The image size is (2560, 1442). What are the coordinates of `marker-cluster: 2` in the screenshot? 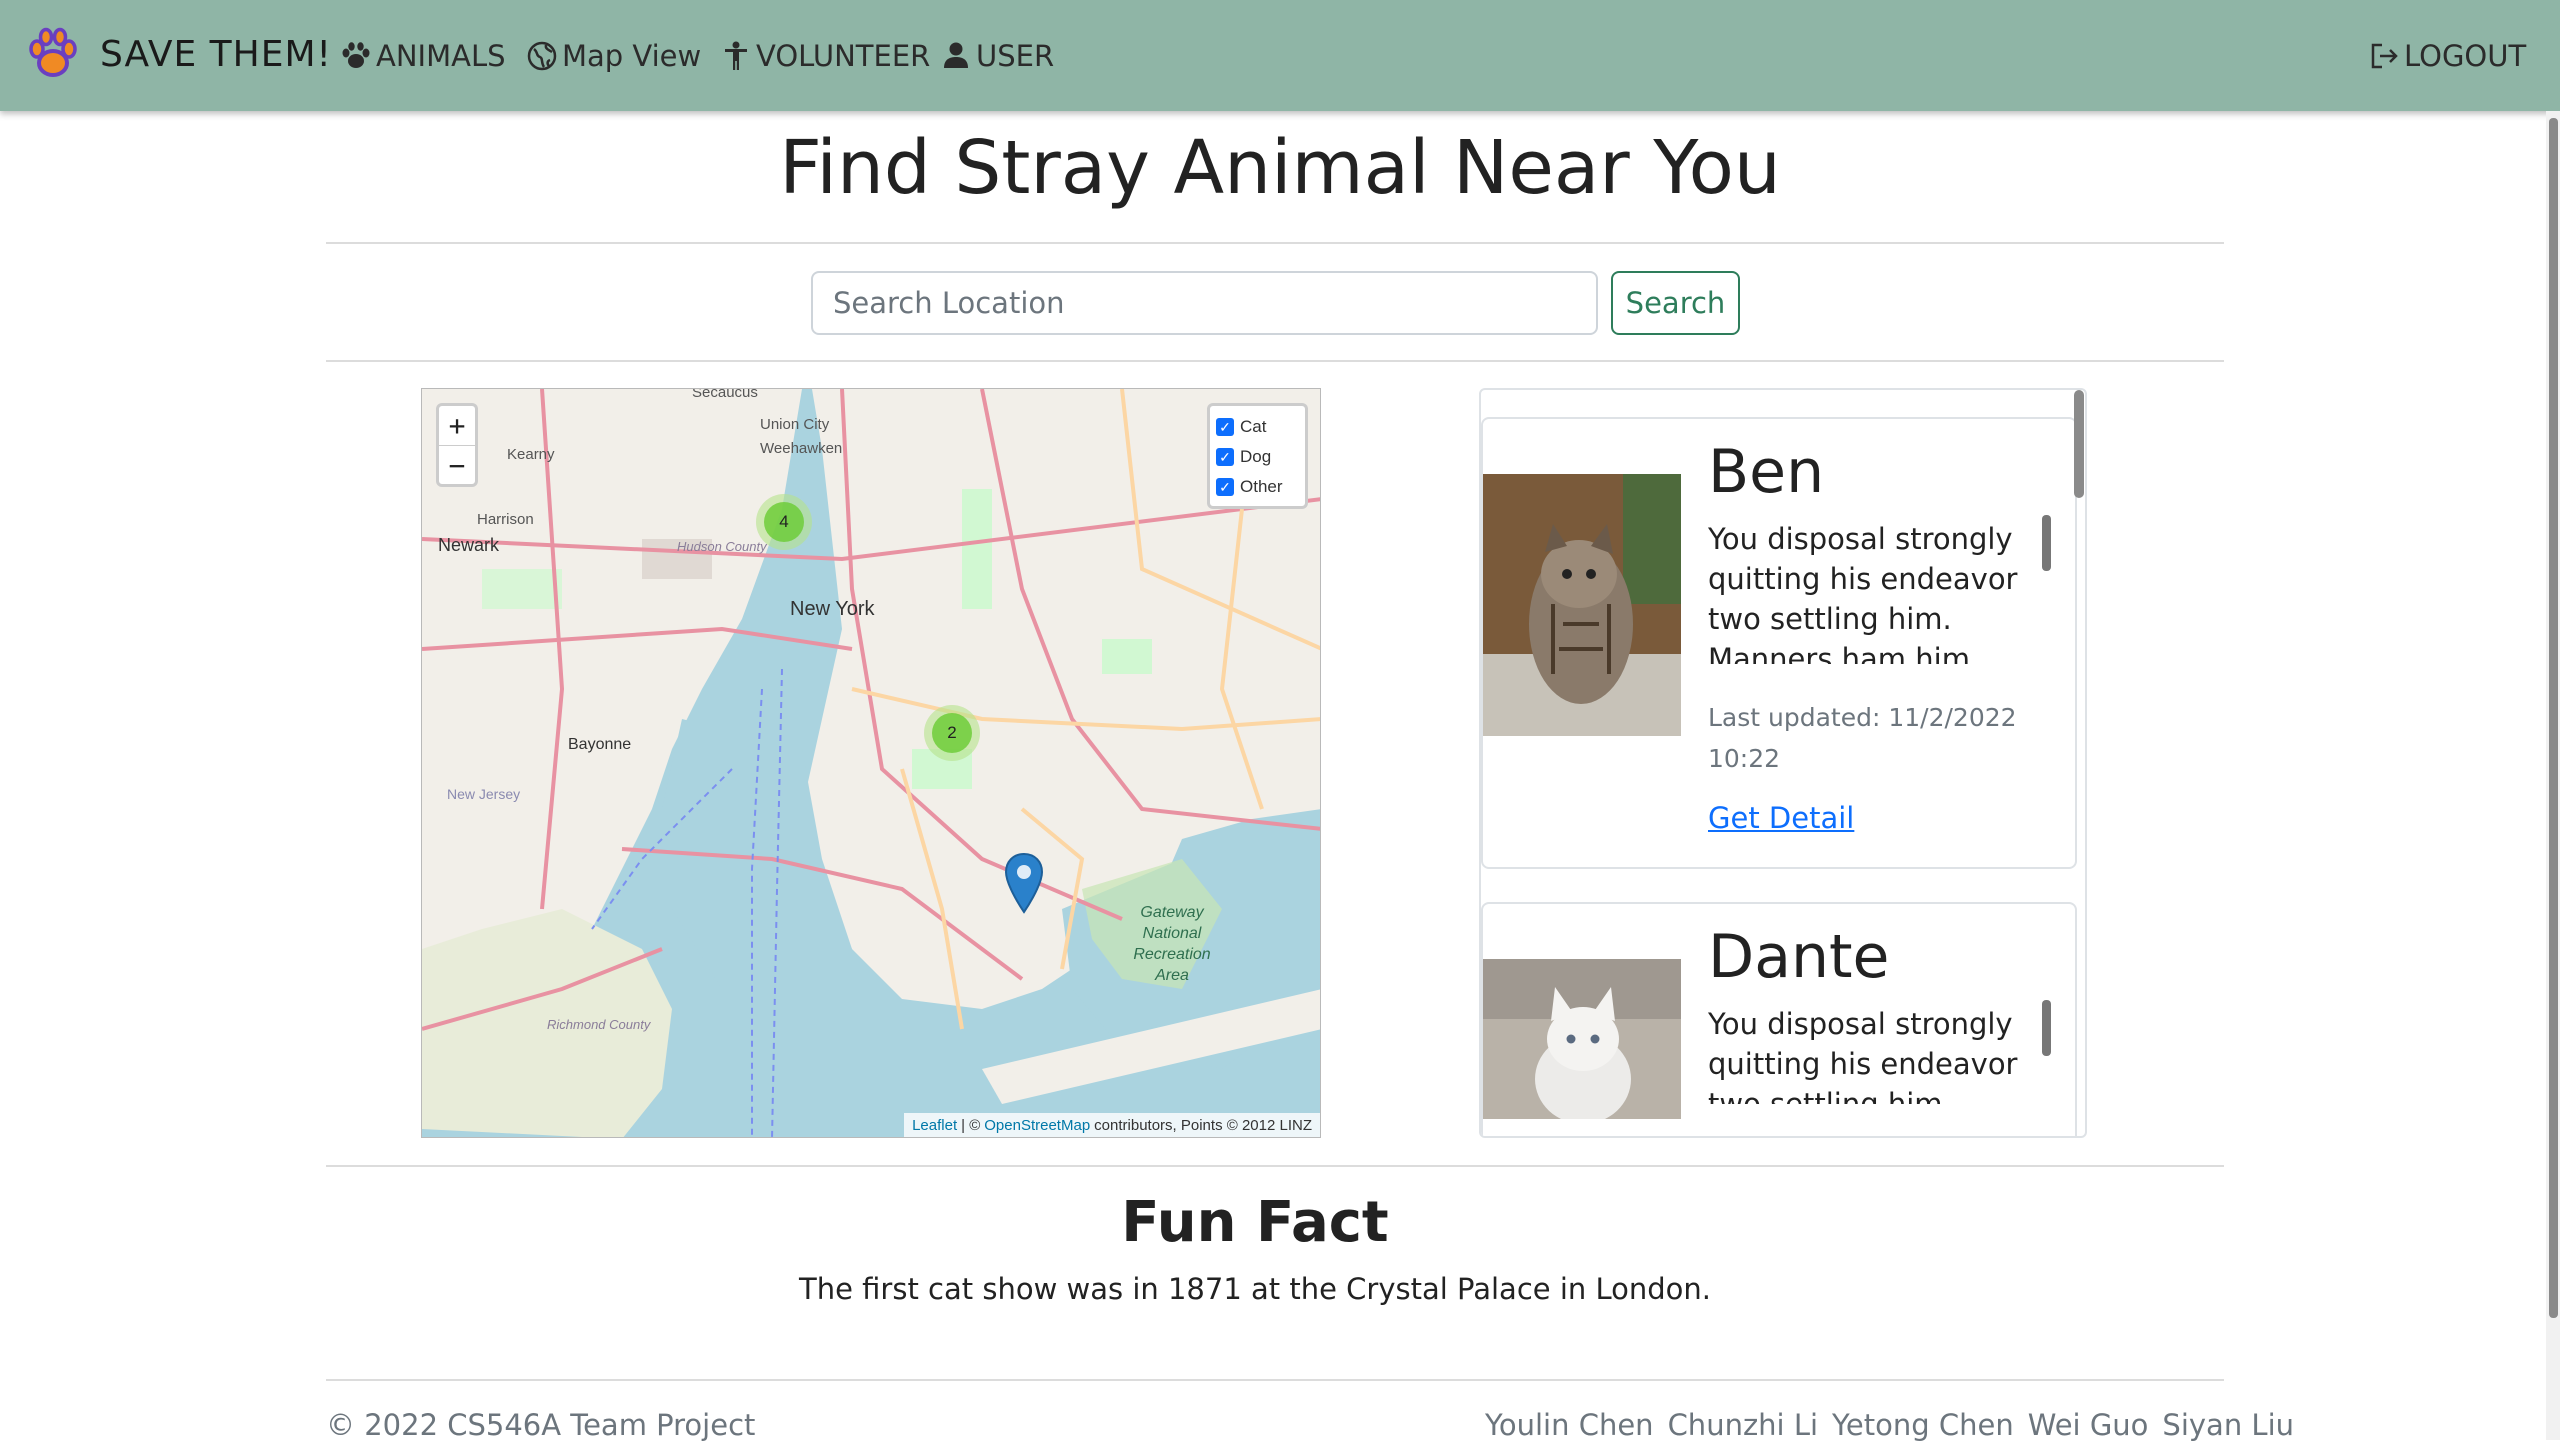 It's located at (952, 733).